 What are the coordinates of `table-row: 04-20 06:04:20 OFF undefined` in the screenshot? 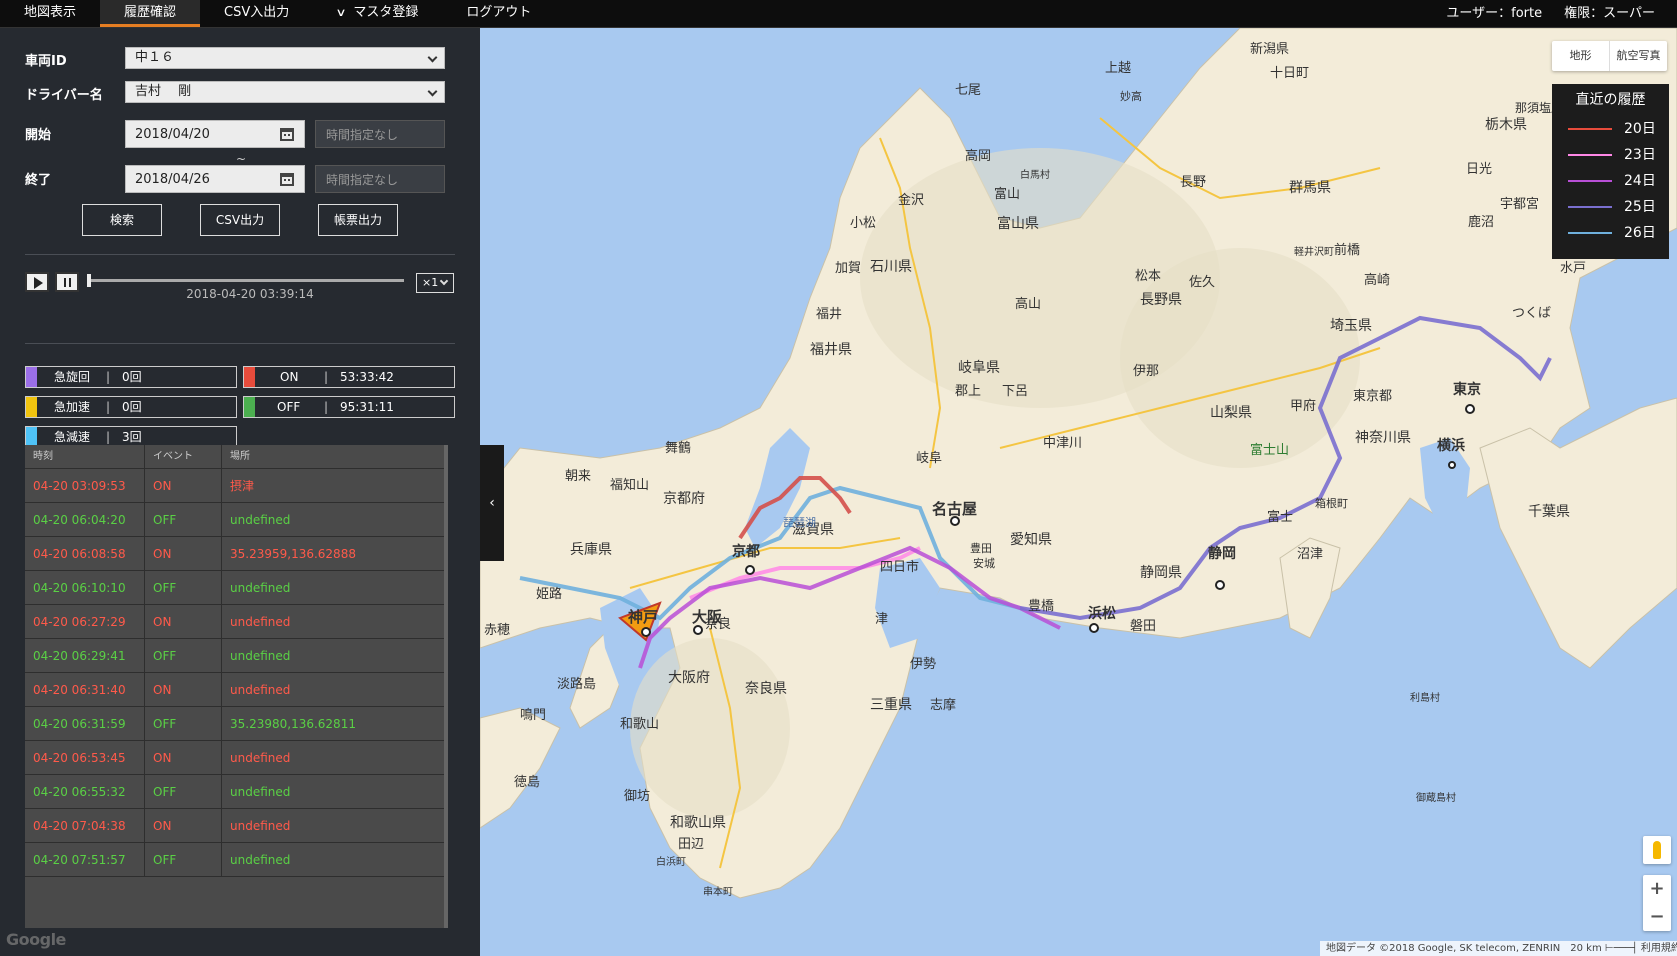 It's located at (234, 520).